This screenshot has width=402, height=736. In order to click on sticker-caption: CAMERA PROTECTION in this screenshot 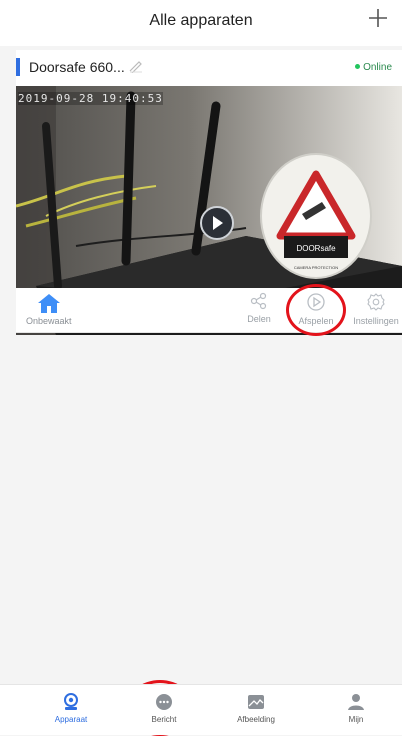, I will do `click(316, 267)`.